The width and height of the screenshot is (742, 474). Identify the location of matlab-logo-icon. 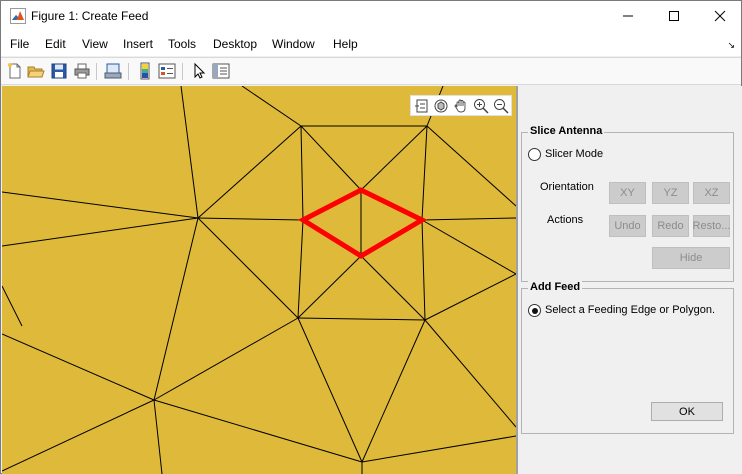
(18, 16).